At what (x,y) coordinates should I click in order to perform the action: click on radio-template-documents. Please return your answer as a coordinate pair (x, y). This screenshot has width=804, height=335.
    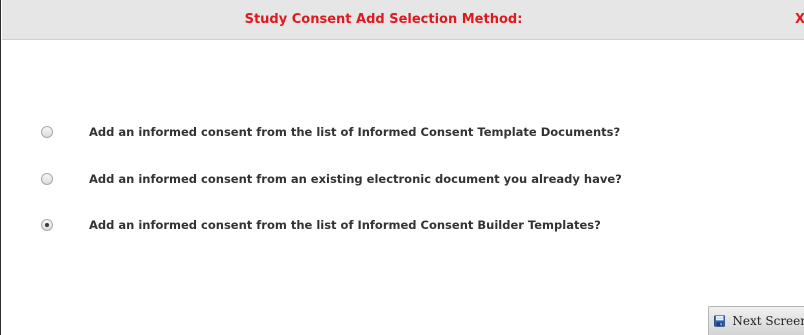
    Looking at the image, I should click on (47, 132).